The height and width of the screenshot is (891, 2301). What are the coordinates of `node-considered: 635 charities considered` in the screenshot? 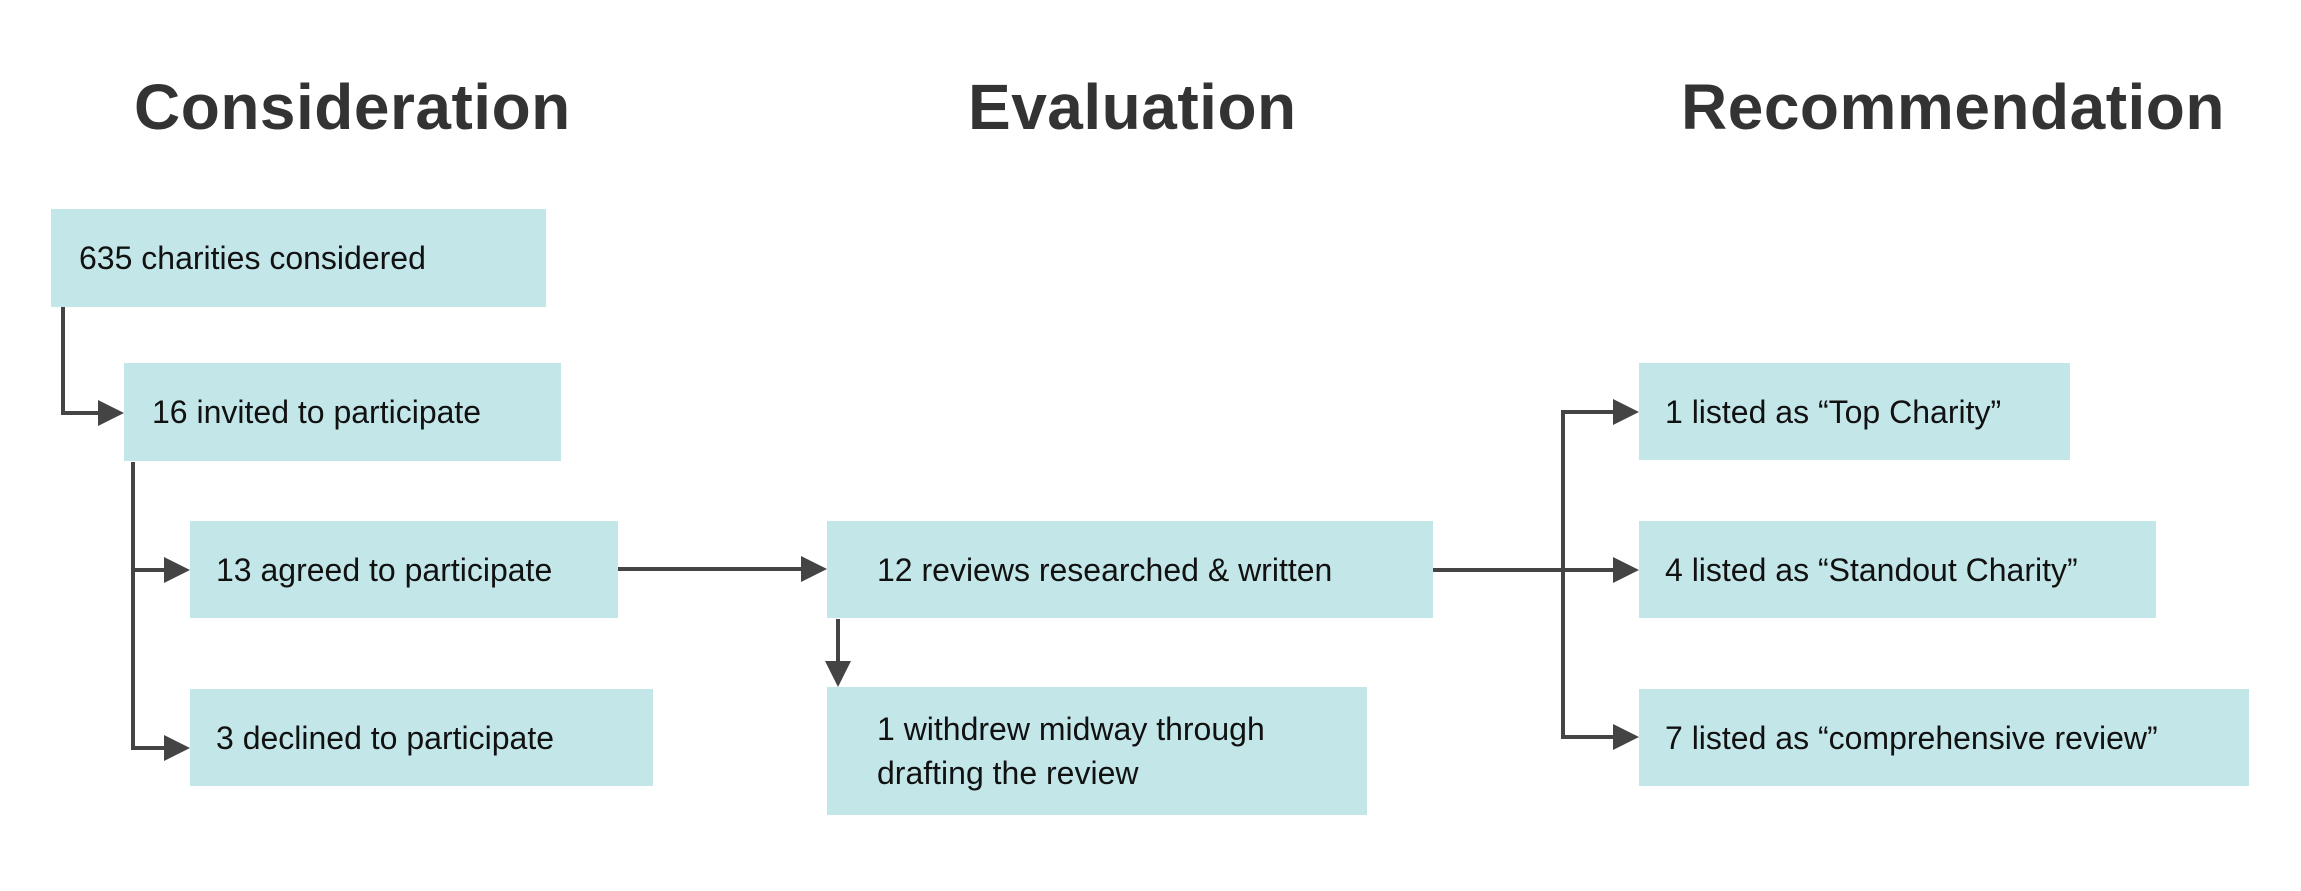 It's located at (298, 258).